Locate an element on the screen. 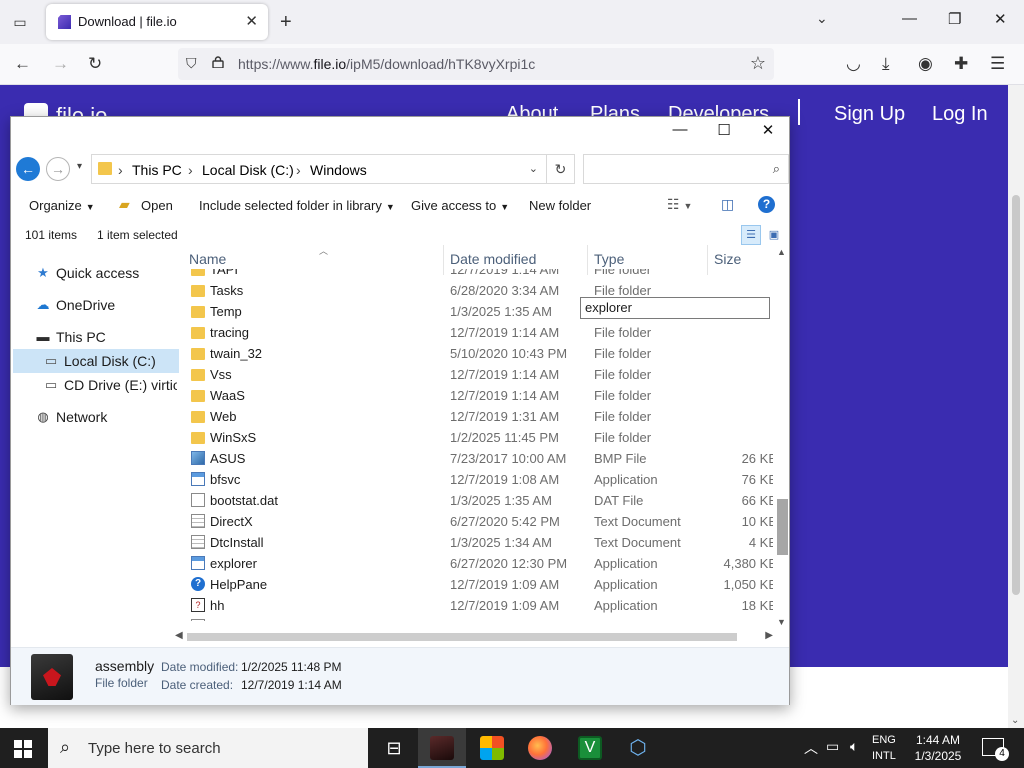 The width and height of the screenshot is (1024, 768). bookmark-star-icon: ☆ is located at coordinates (758, 63).